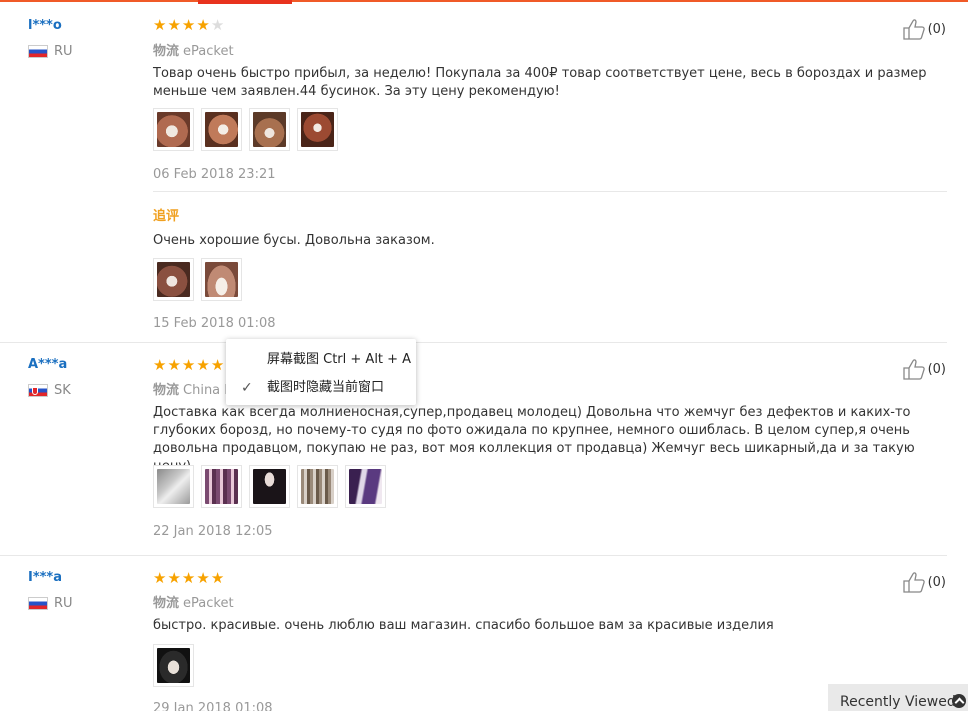  Describe the element at coordinates (45, 577) in the screenshot. I see `reviewer-name: I***a` at that location.